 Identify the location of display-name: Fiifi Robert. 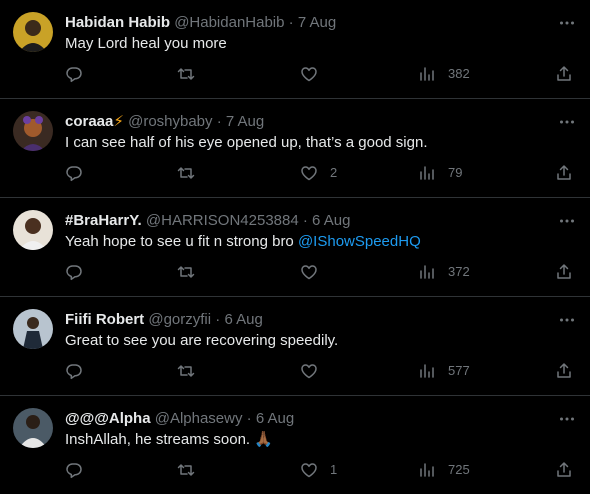
(104, 319).